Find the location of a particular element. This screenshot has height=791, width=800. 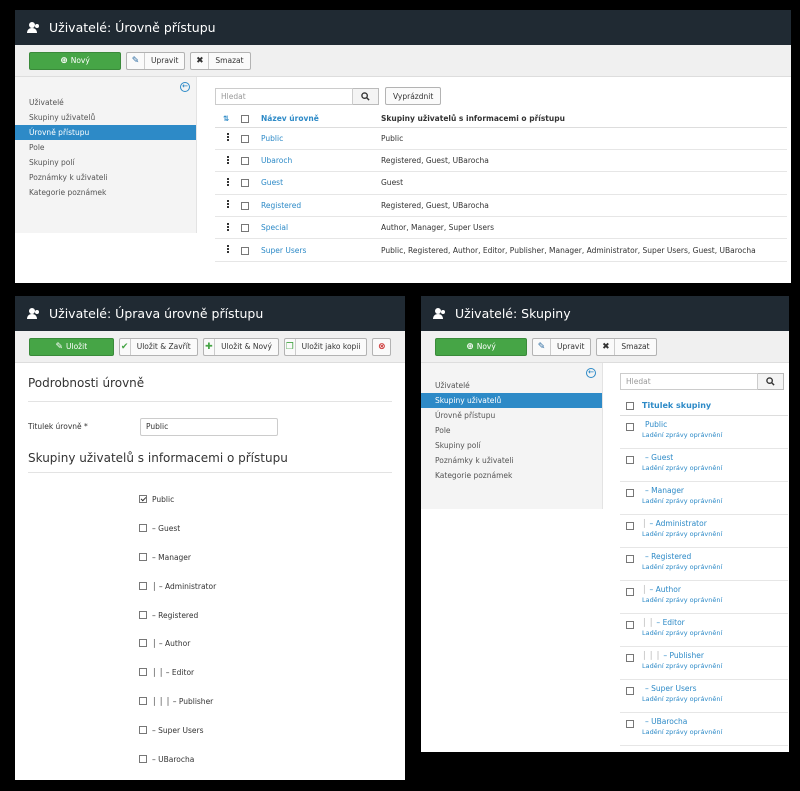

group-checkbox-item: │ │ – Editor is located at coordinates (177, 682).